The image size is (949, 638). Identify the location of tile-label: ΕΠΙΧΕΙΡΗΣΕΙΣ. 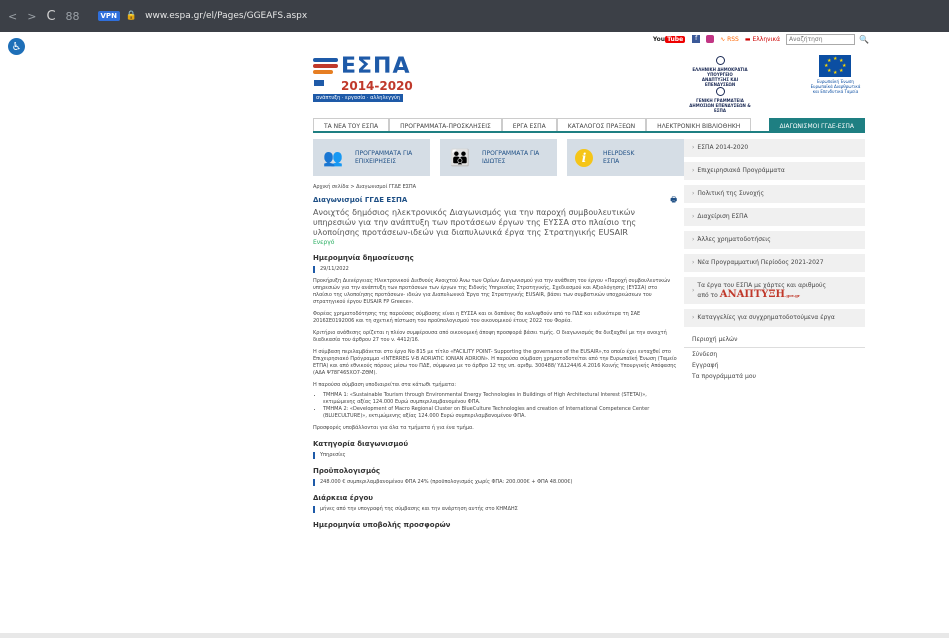
(376, 161).